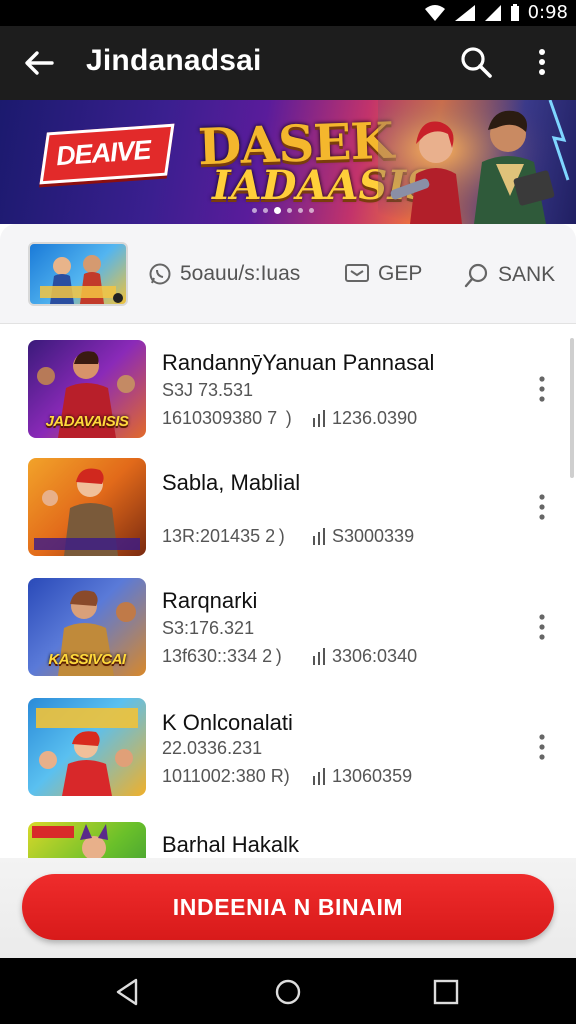 This screenshot has width=576, height=1024. Describe the element at coordinates (514, 12) in the screenshot. I see `battery-icon` at that location.